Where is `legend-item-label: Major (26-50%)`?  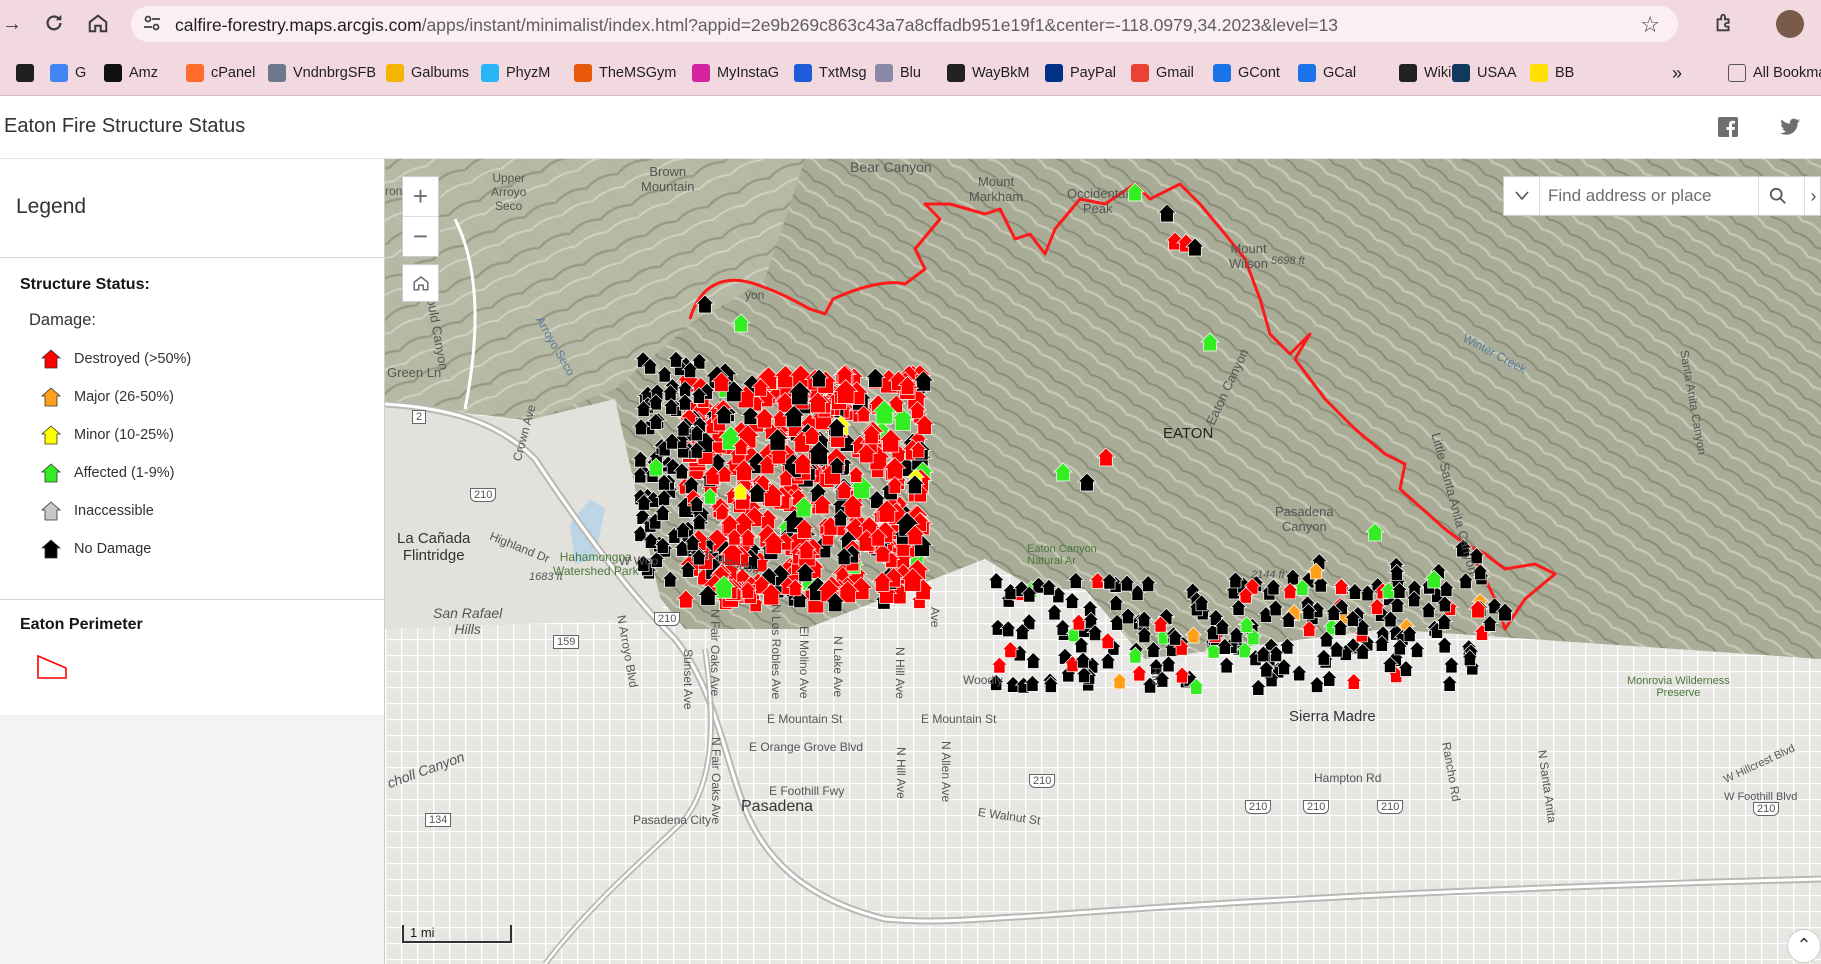 legend-item-label: Major (26-50%) is located at coordinates (124, 397).